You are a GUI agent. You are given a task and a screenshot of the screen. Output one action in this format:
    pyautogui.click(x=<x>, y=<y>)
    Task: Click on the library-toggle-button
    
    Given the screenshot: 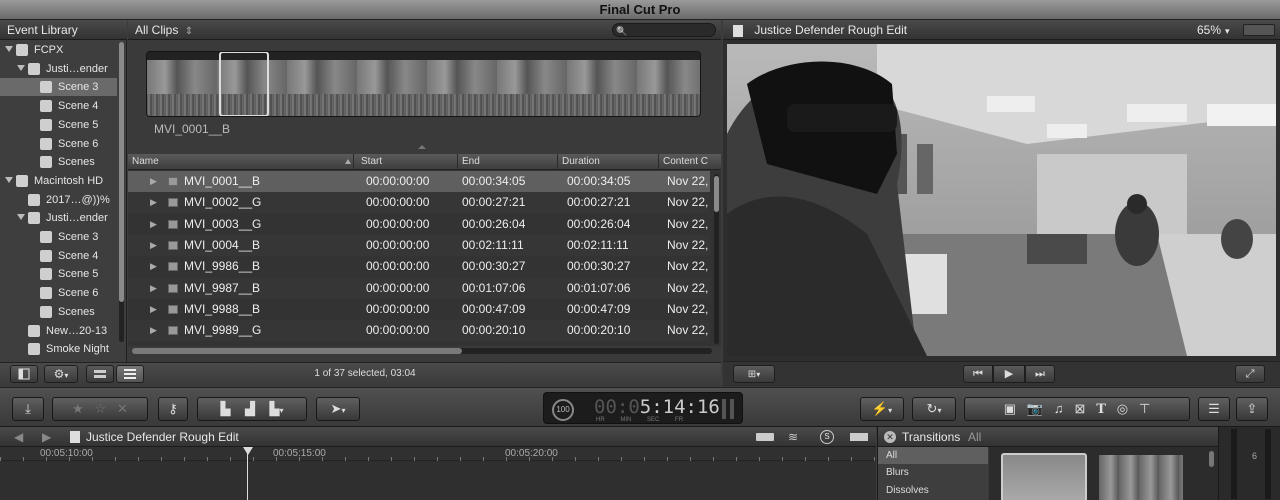 What is the action you would take?
    pyautogui.click(x=24, y=374)
    